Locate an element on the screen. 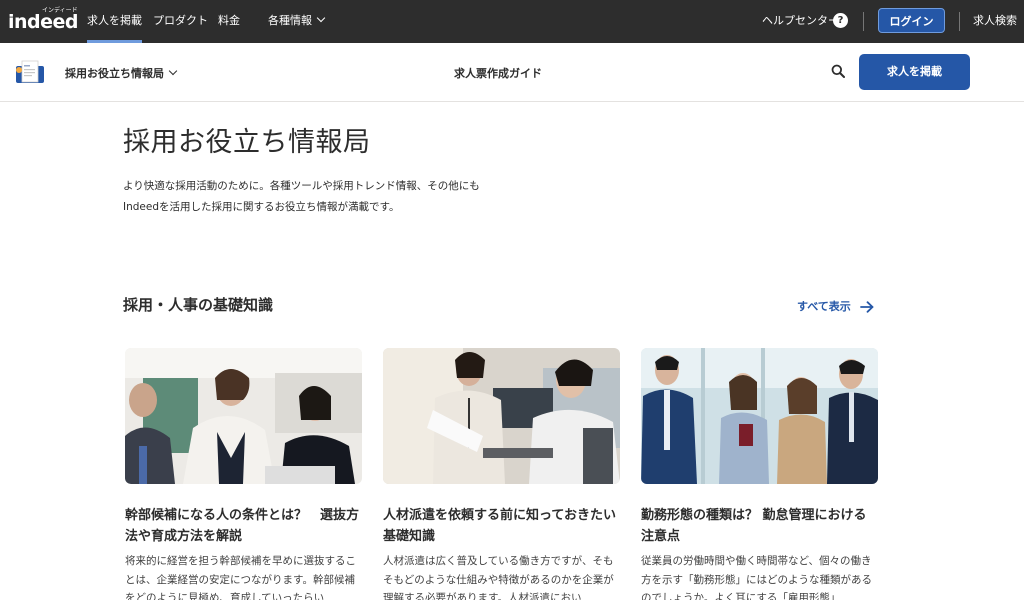  logo-katakana: インディード is located at coordinates (60, 10).